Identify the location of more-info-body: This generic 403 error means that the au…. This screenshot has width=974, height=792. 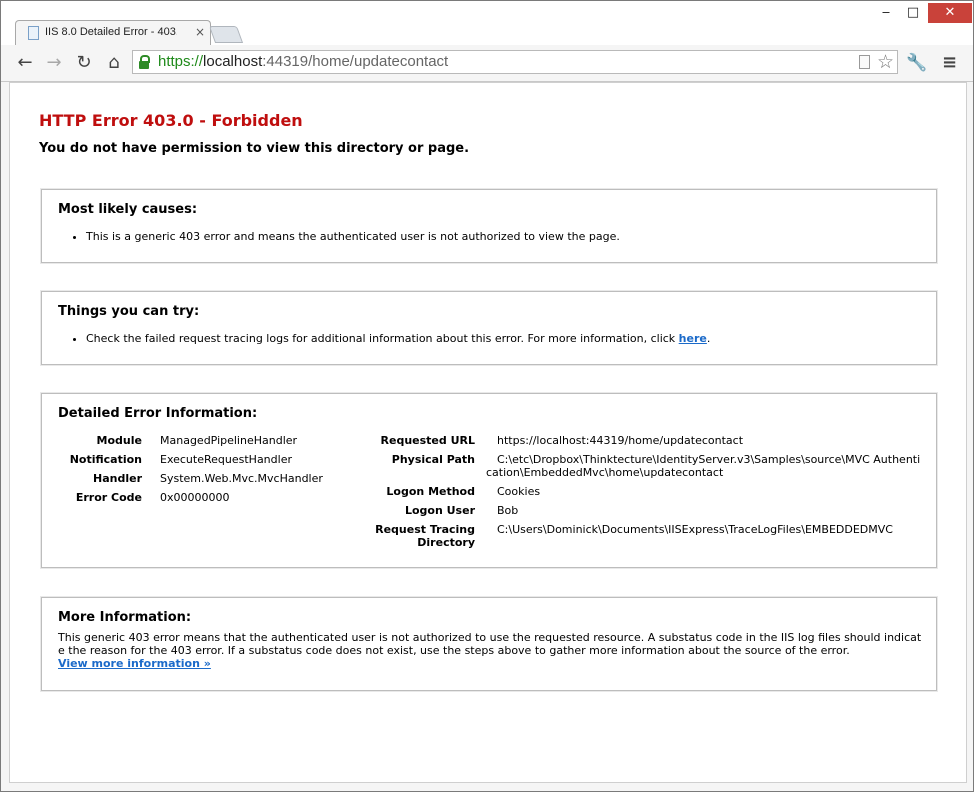
(490, 644).